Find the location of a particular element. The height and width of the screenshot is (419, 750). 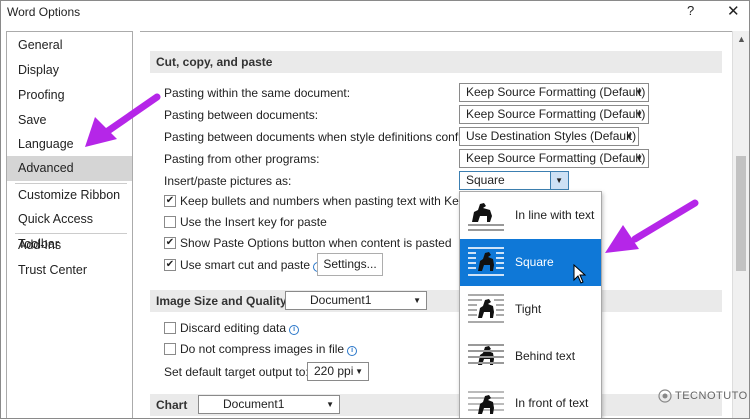

scroll-up-icon: ▲ is located at coordinates (741, 39).